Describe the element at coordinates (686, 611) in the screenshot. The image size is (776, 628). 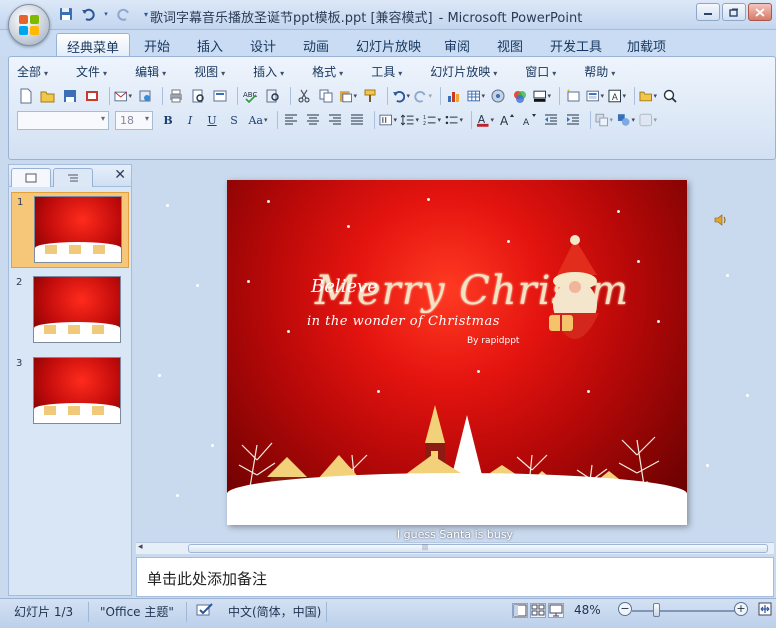
I see `zoom-slider` at that location.